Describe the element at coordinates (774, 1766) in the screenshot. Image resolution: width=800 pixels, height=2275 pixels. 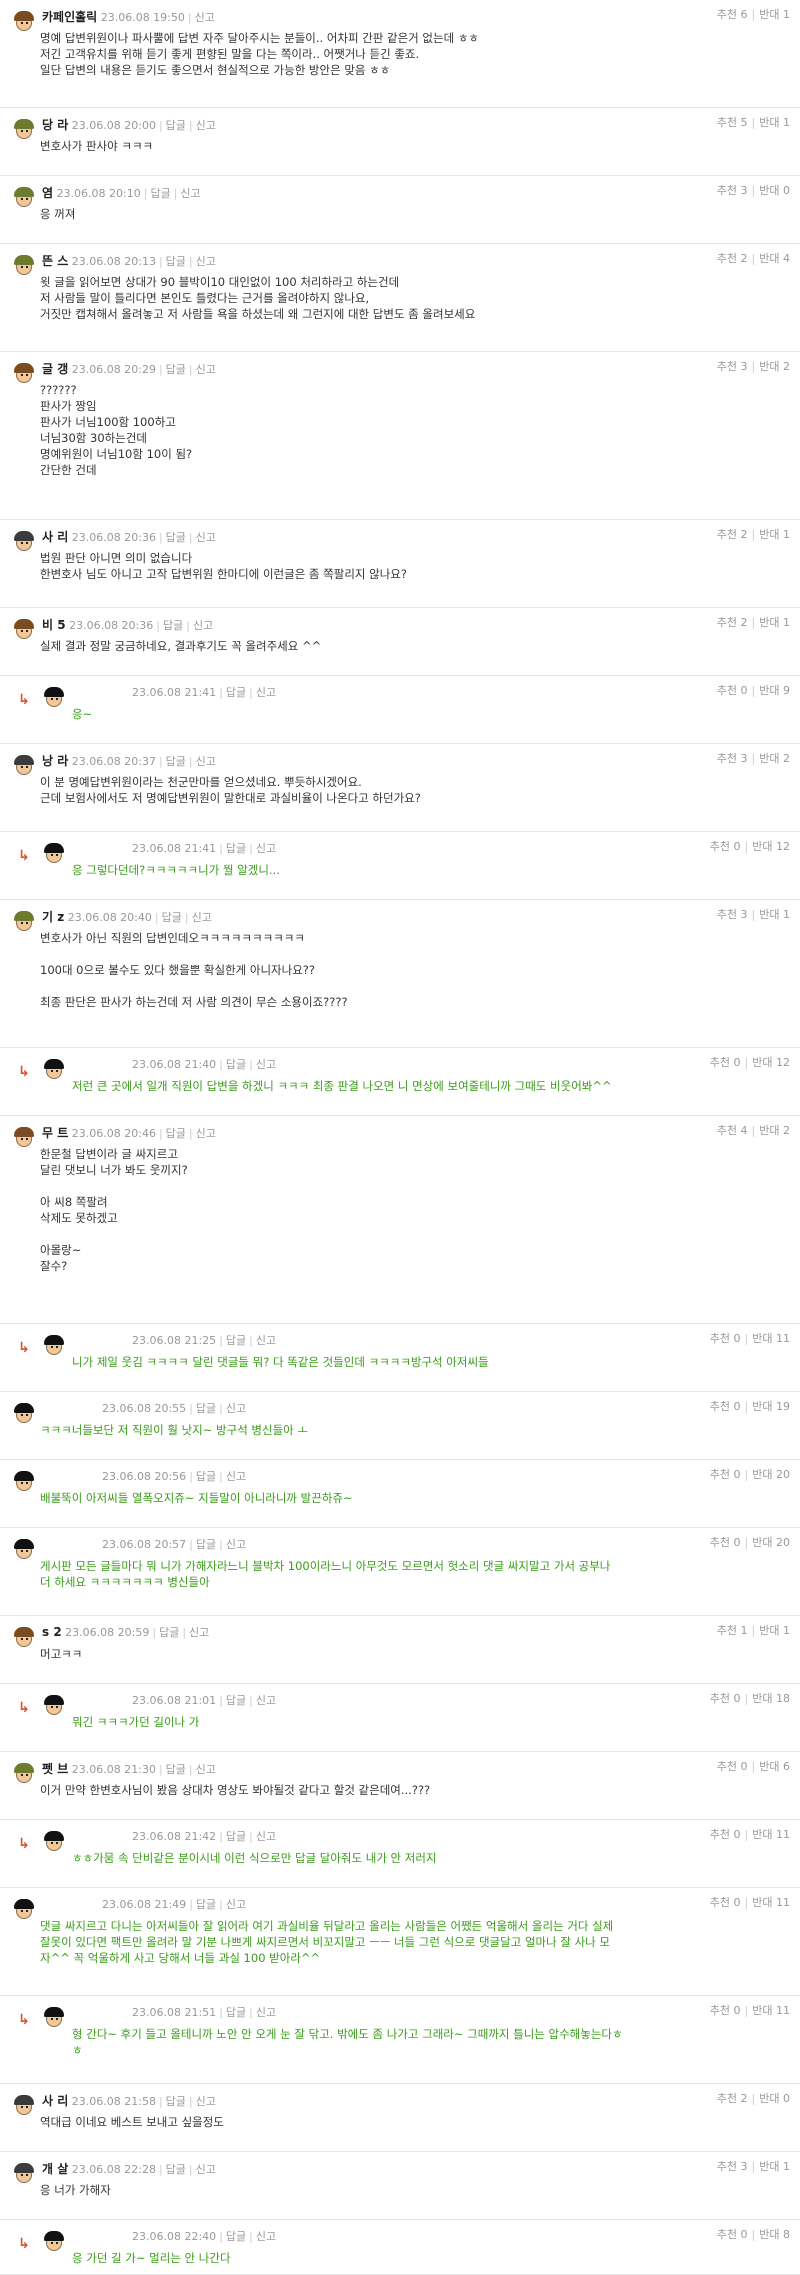
I see `downvote-button: 반대 6` at that location.